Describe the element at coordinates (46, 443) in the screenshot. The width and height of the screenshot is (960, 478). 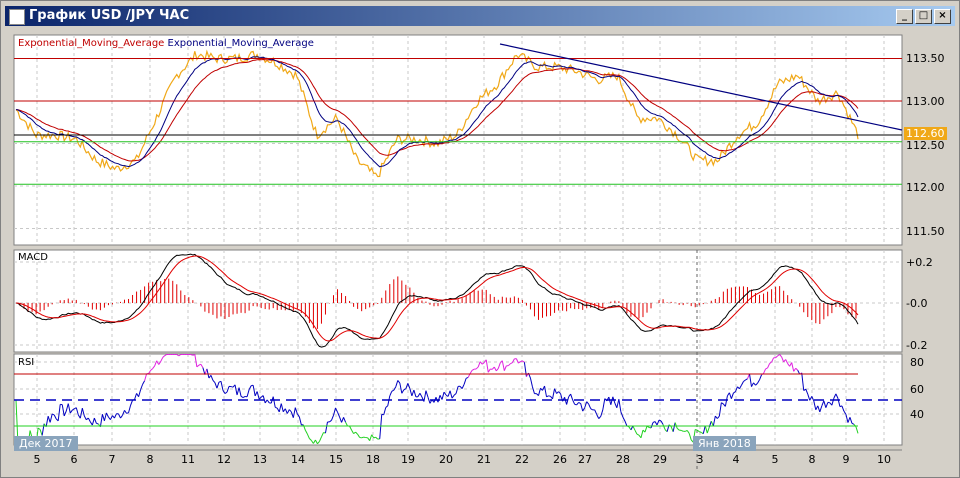
I see `period-tag-dec: Дек 2017` at that location.